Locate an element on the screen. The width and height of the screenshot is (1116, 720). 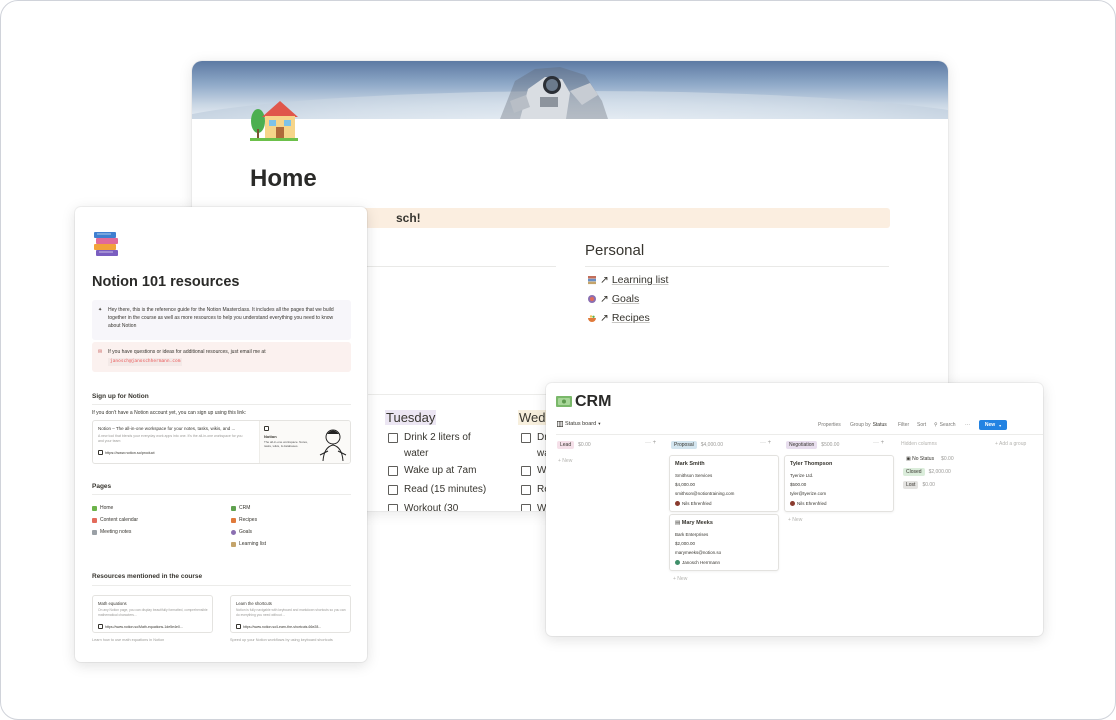
todo-item: Drink 2 liters of water is located at coordinates (429, 446).